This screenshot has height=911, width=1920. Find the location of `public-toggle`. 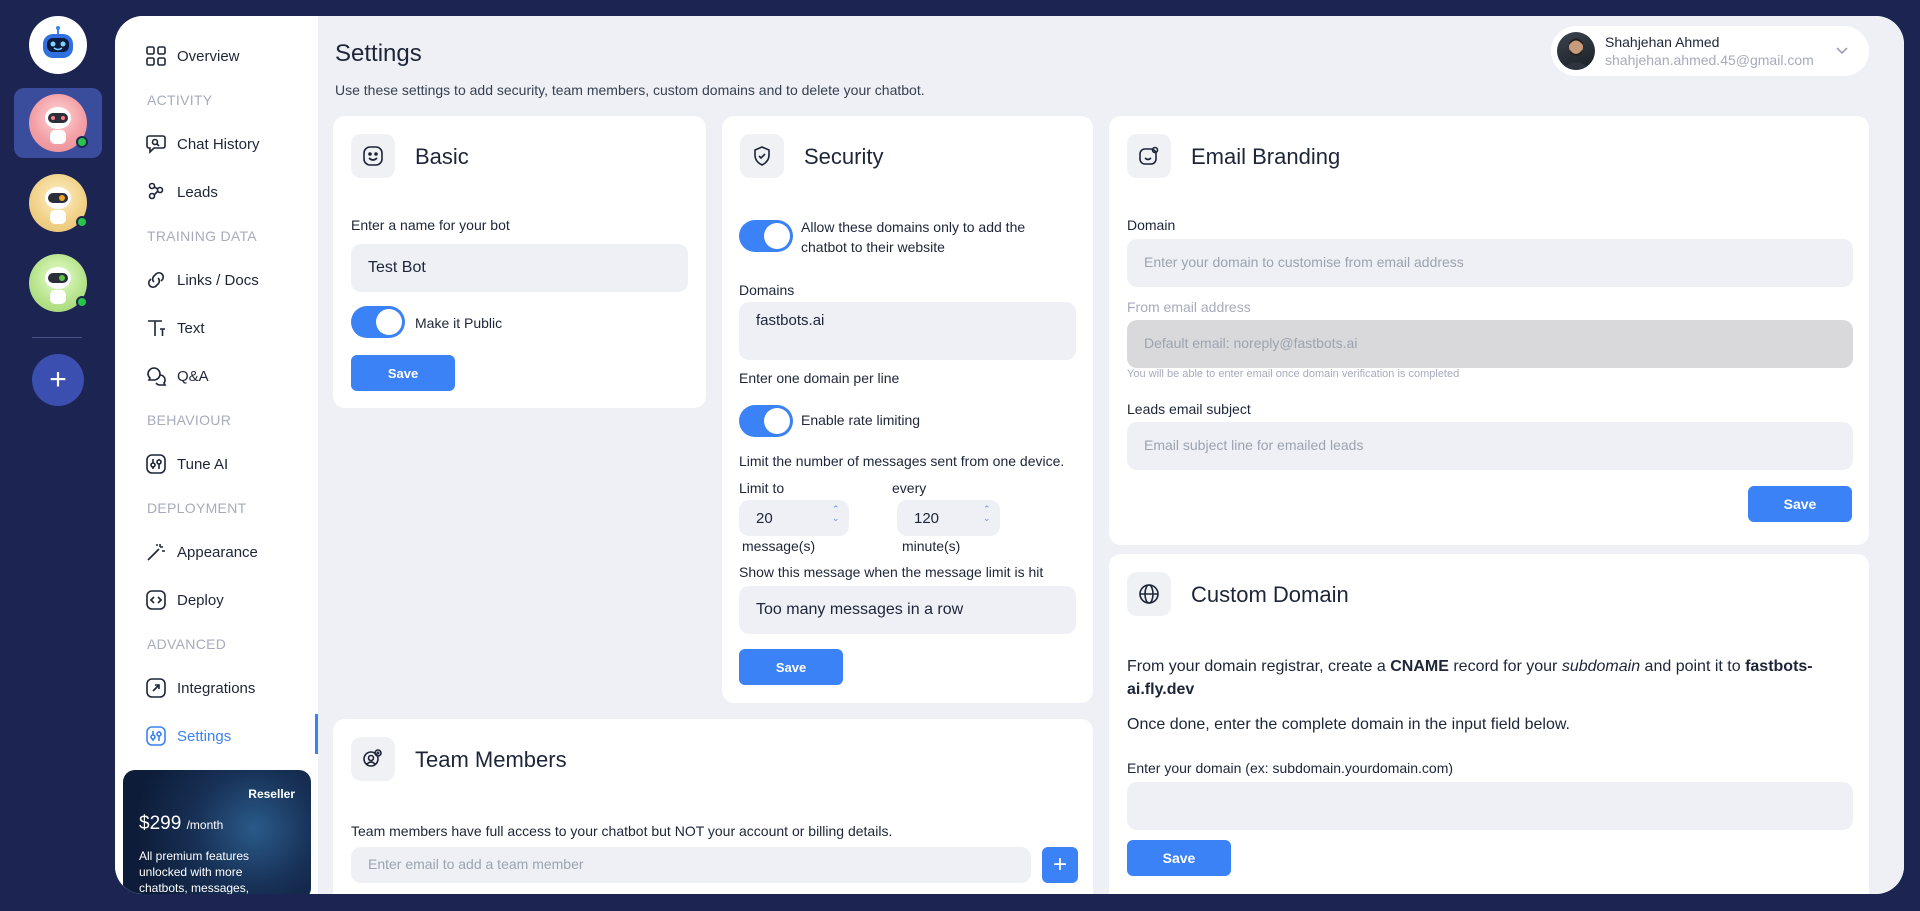

public-toggle is located at coordinates (378, 322).